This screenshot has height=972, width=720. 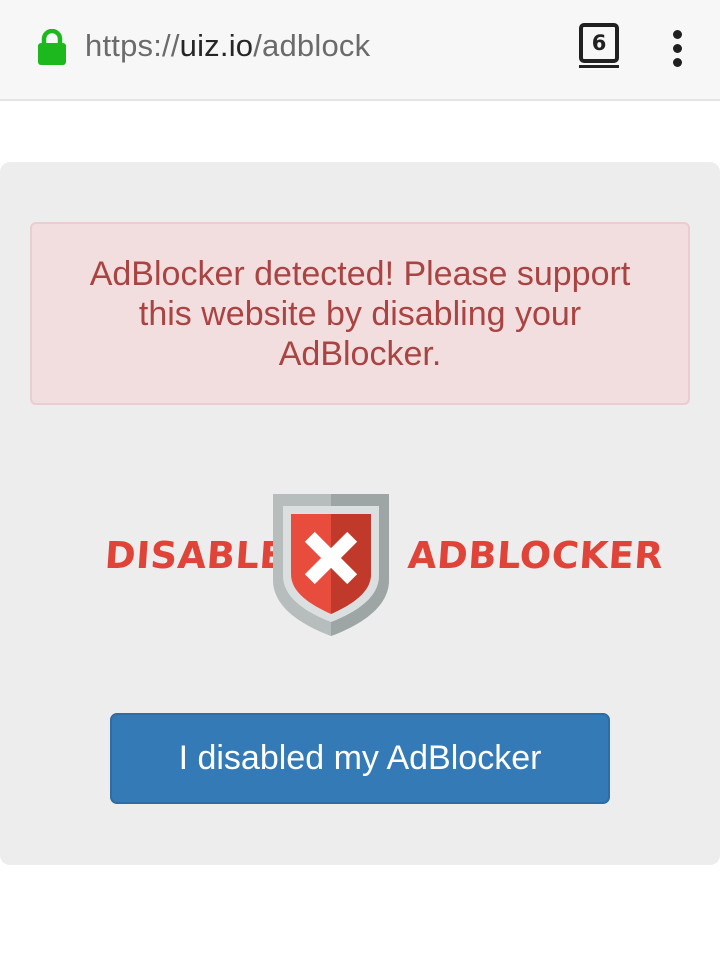 I want to click on banner-word-adblocker: ADBLOCKER, so click(x=535, y=555).